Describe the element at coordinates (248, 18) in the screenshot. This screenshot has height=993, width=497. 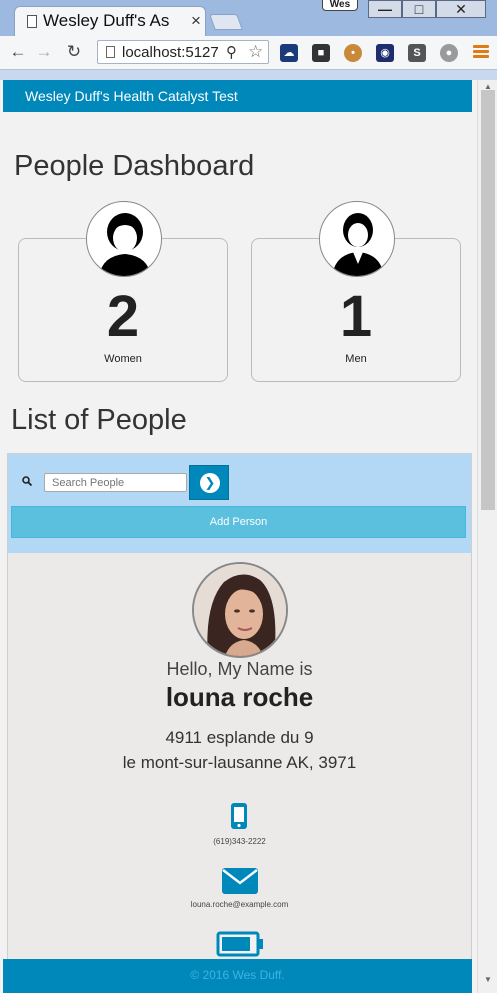
I see `tab-strip: Wesley Duff's As × Wes — □ ✕` at that location.